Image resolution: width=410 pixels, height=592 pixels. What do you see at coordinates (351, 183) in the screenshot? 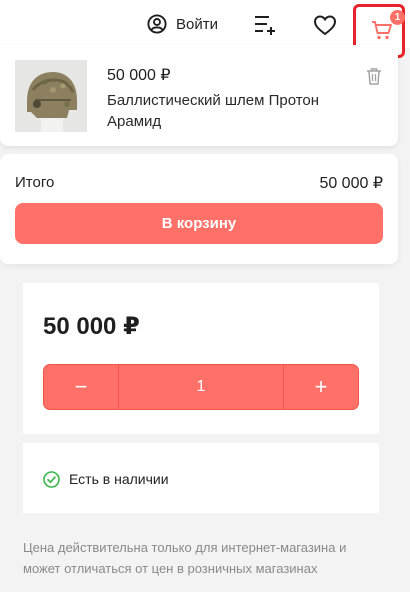
I see `total-value: 50 000 ₽` at bounding box center [351, 183].